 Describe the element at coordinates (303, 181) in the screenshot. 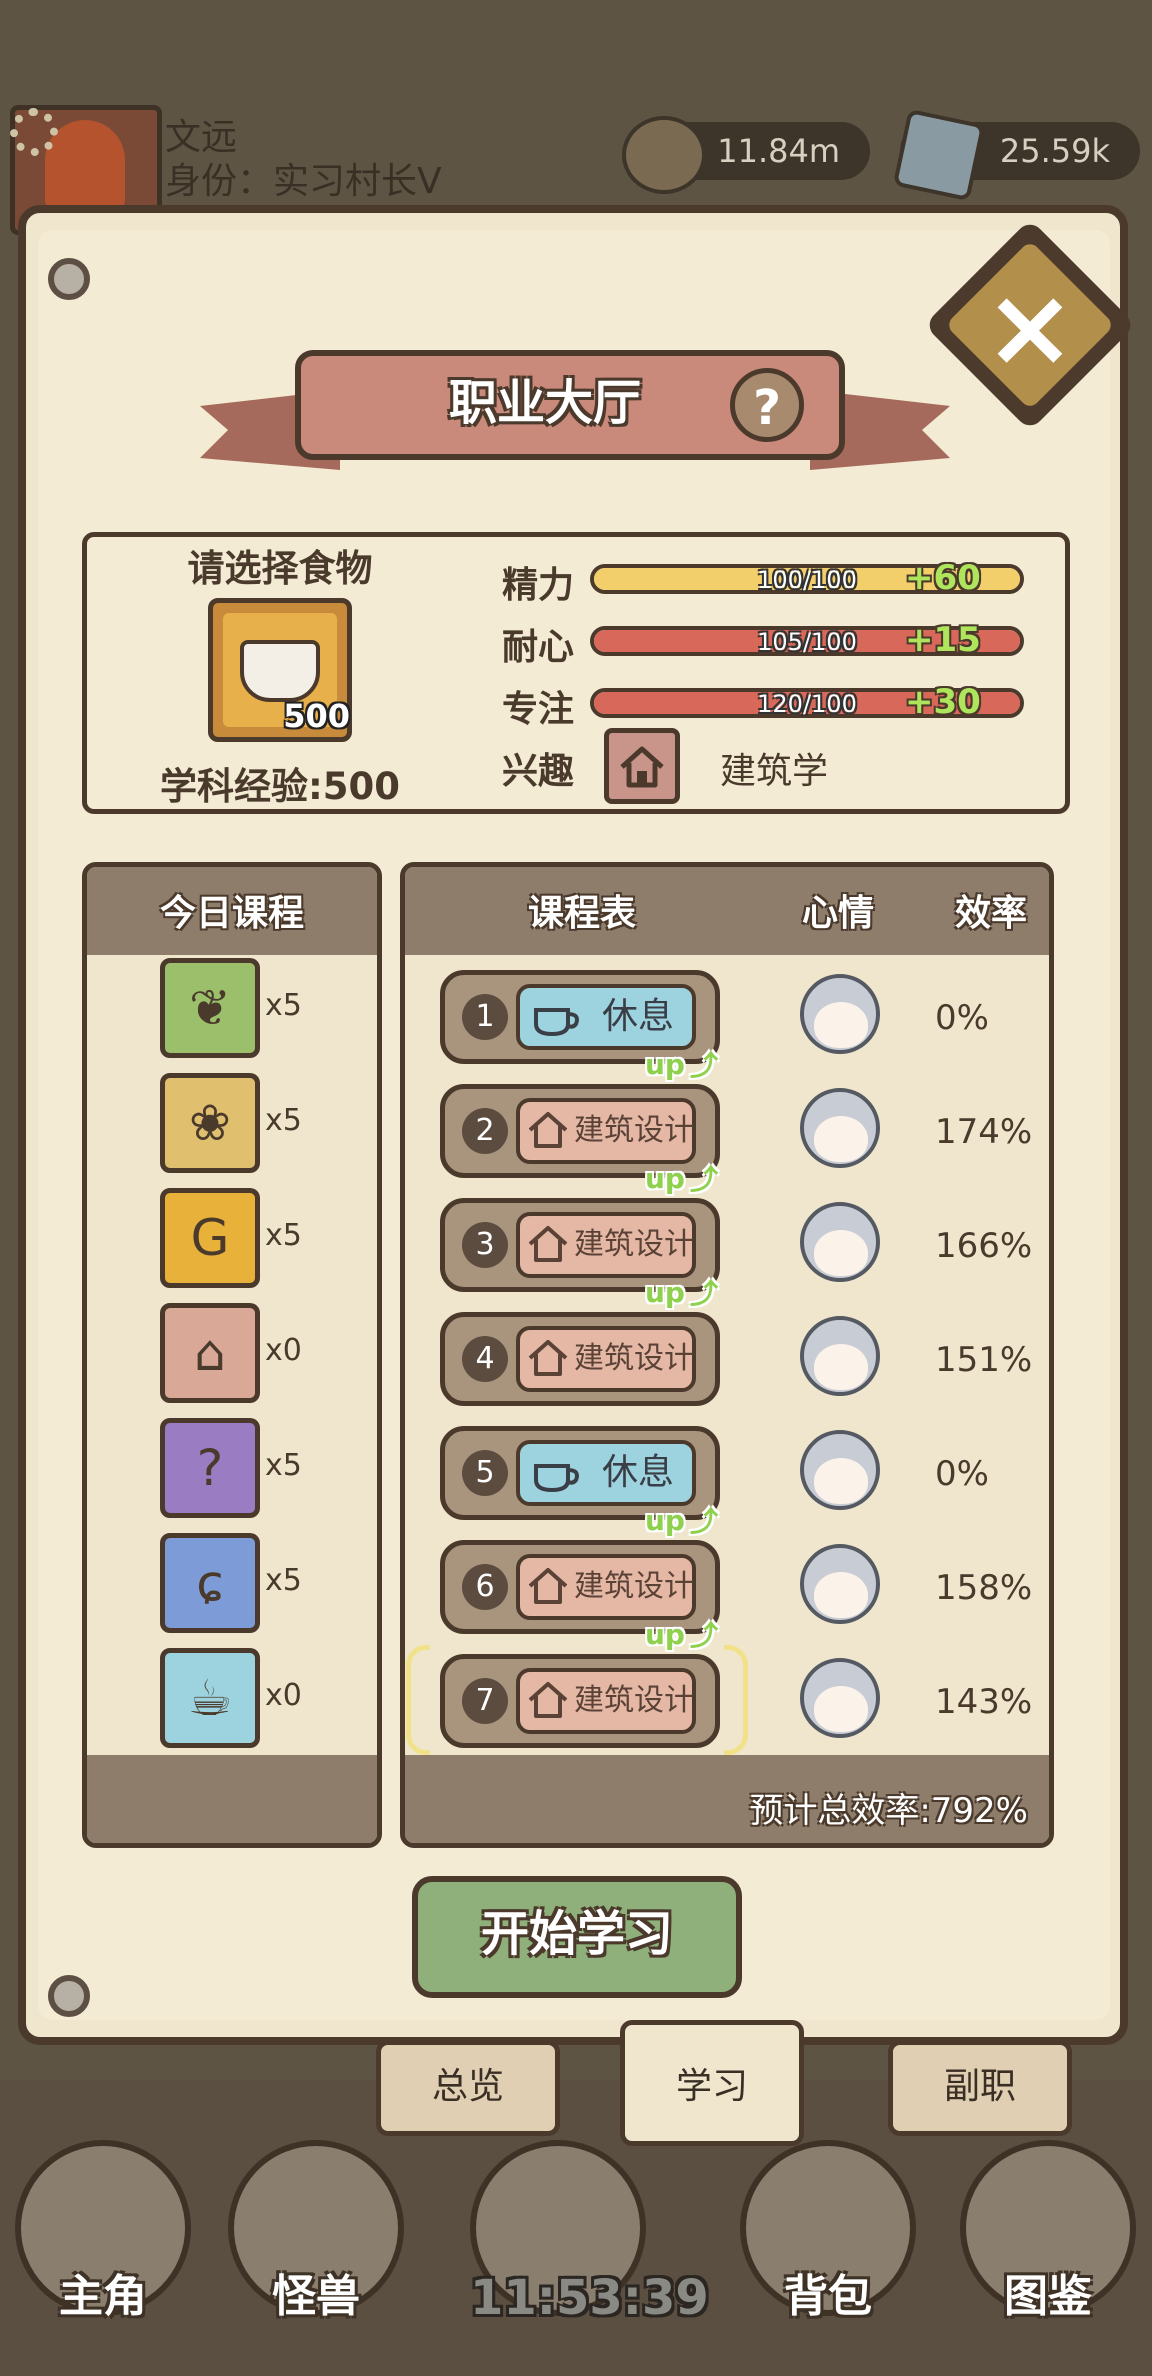

I see `player-role: 身份：实习村长Ⅴ` at that location.